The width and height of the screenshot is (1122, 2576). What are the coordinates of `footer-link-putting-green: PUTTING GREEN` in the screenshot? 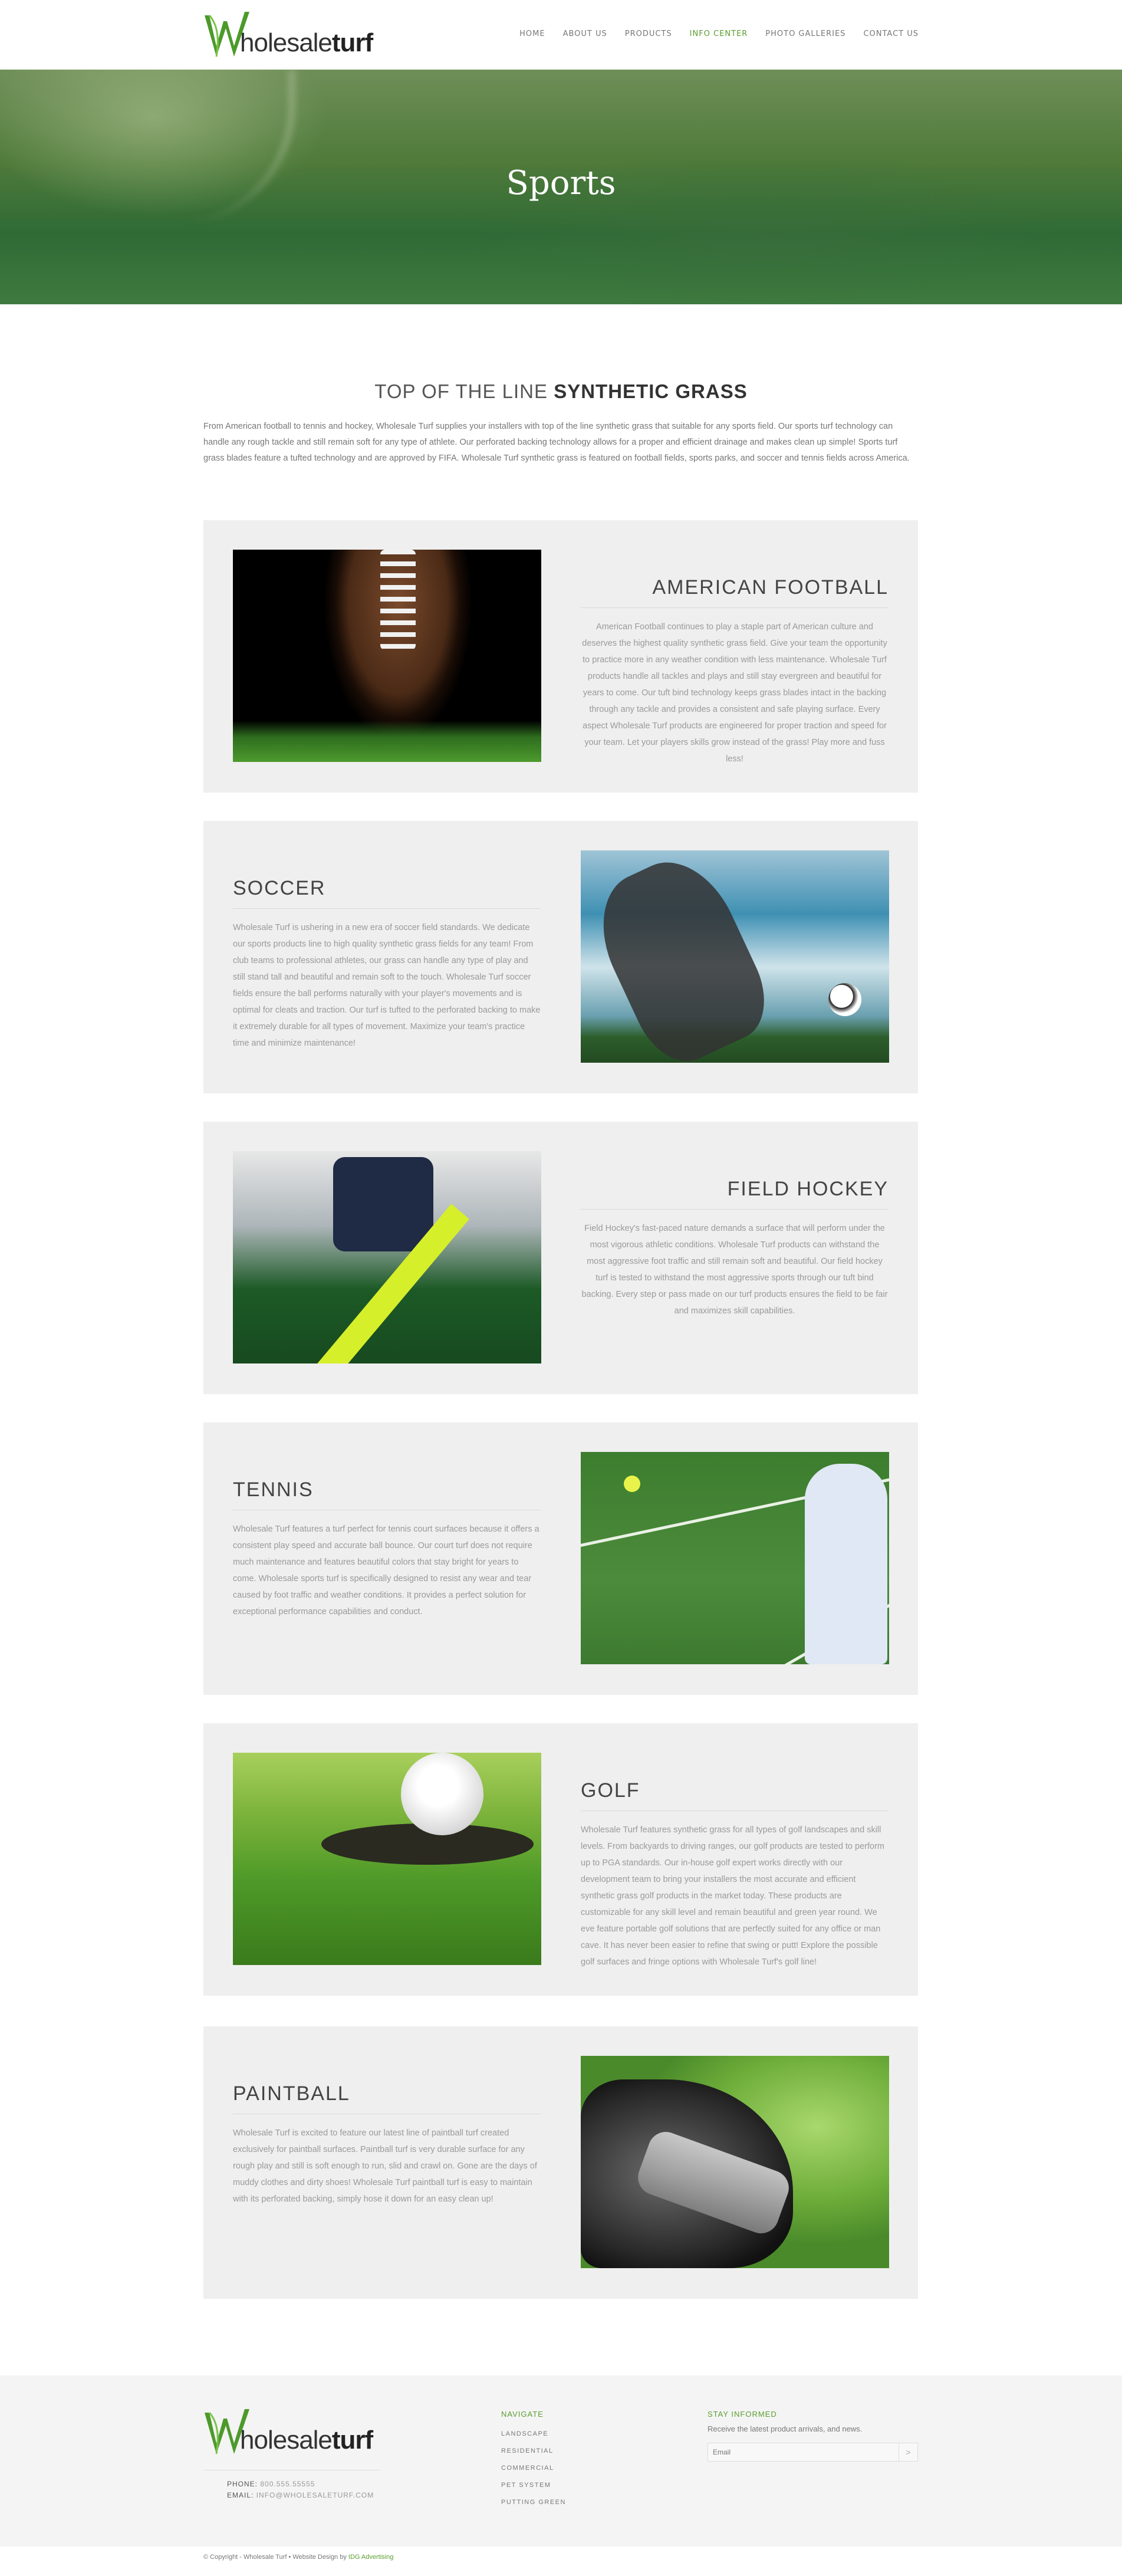 It's located at (533, 2502).